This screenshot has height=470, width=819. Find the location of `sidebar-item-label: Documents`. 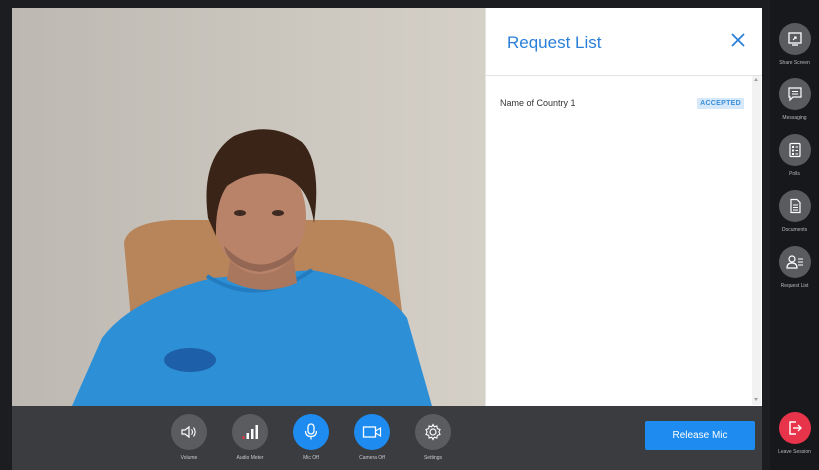

sidebar-item-label: Documents is located at coordinates (794, 230).